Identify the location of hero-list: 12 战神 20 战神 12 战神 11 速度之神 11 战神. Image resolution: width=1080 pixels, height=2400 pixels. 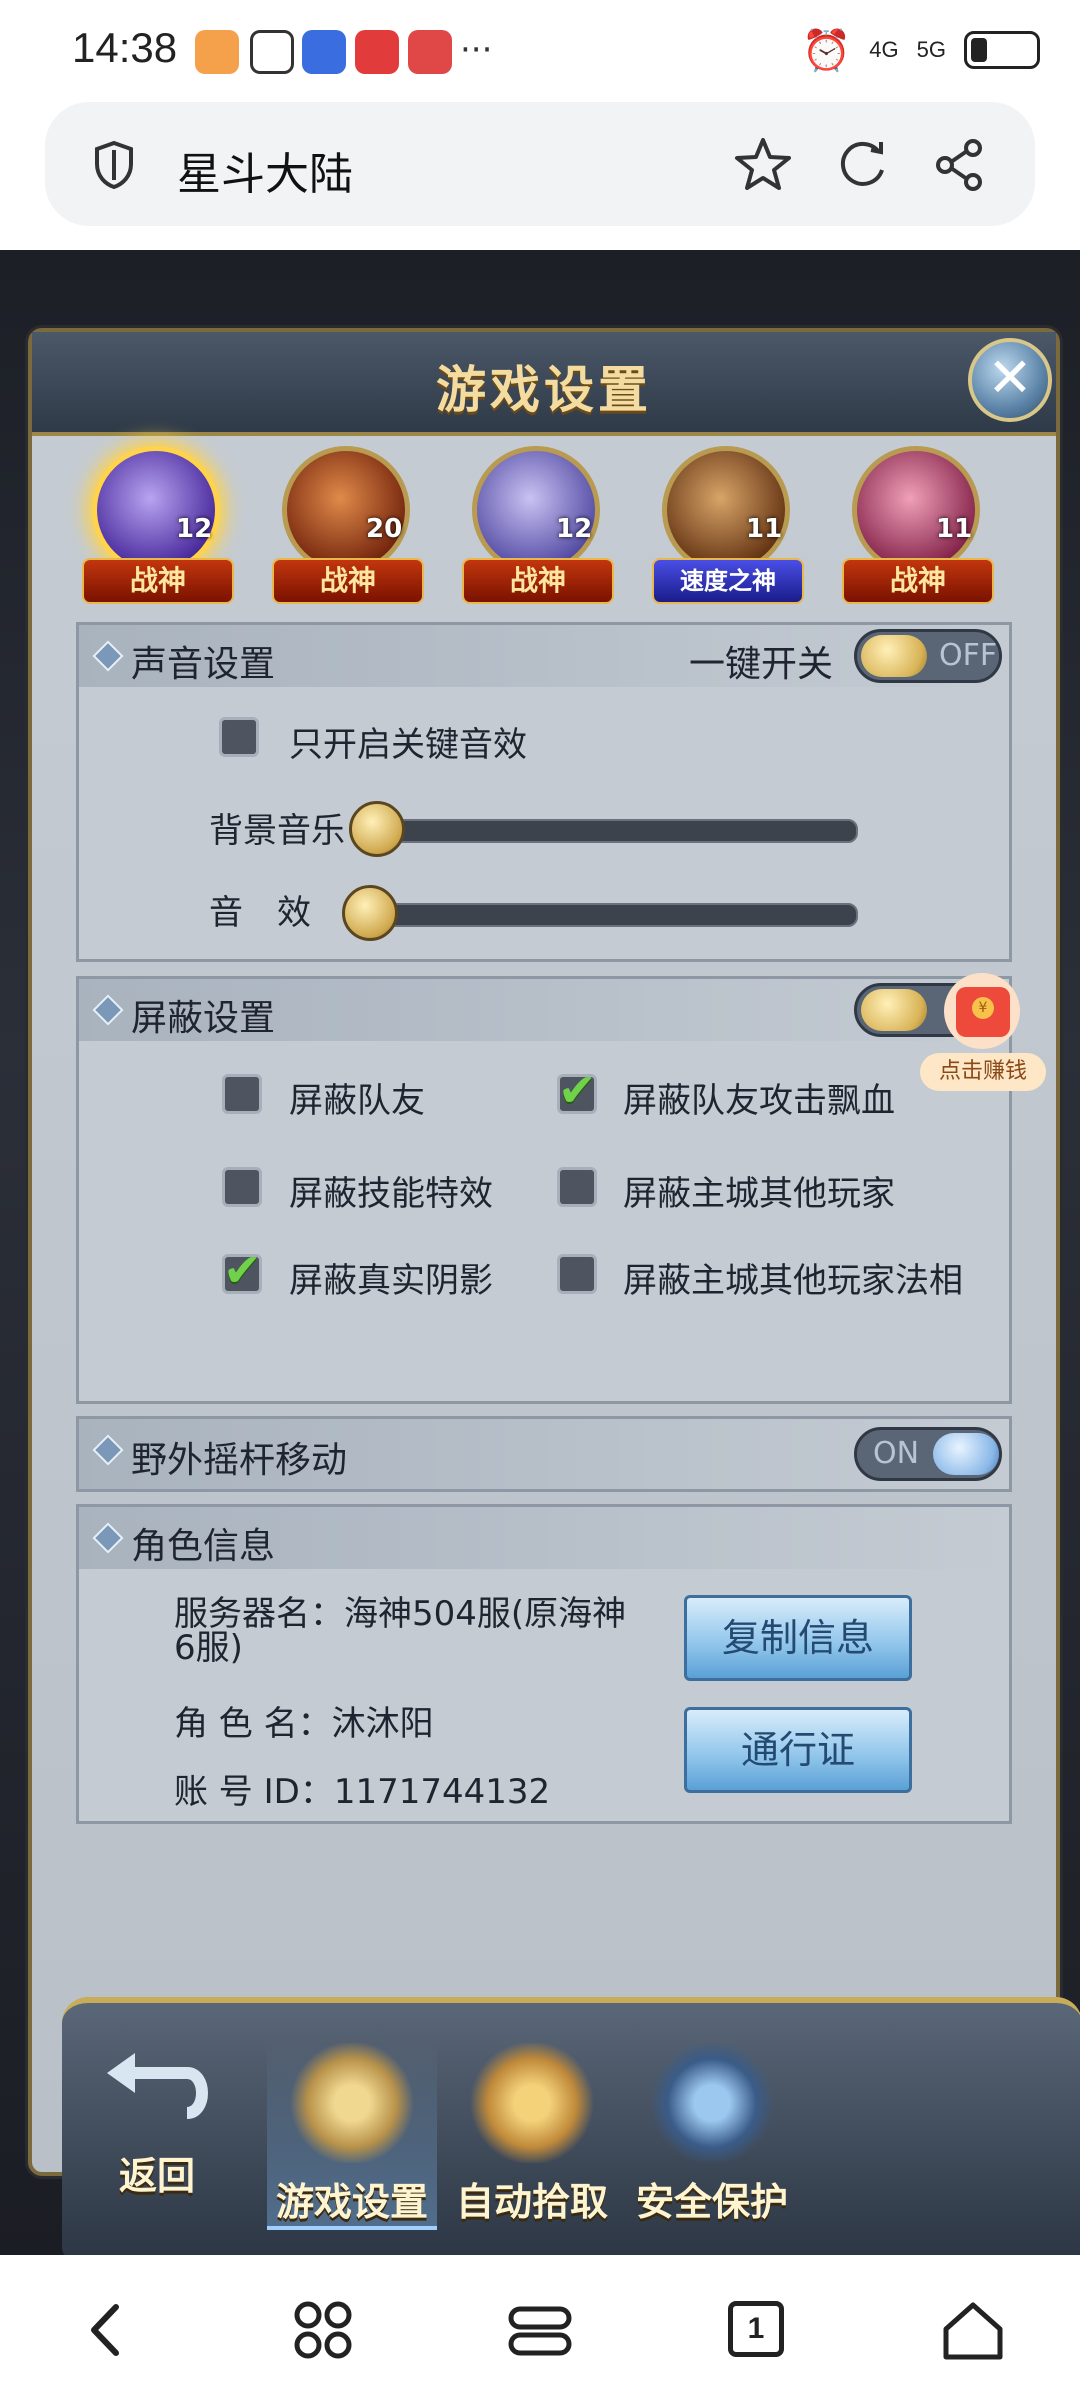
(556, 524).